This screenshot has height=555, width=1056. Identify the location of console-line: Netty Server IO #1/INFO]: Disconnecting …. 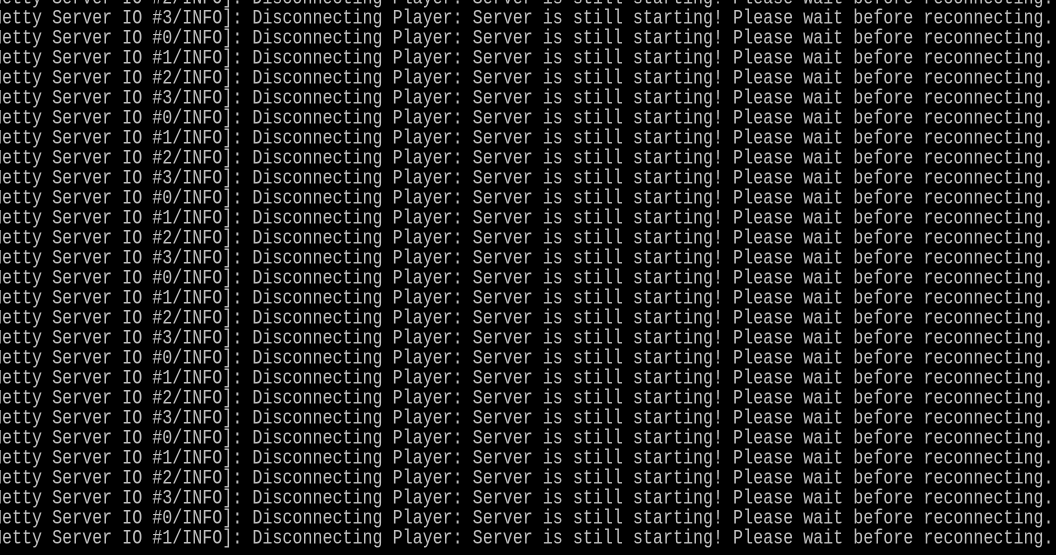
(527, 539).